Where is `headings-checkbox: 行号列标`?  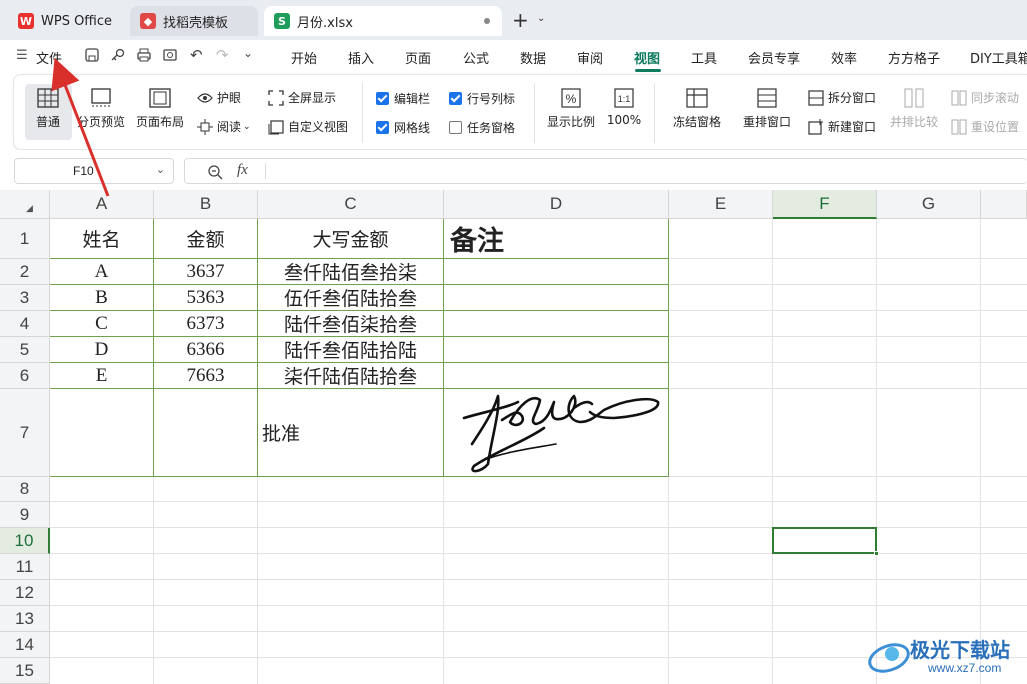 headings-checkbox: 行号列标 is located at coordinates (482, 98).